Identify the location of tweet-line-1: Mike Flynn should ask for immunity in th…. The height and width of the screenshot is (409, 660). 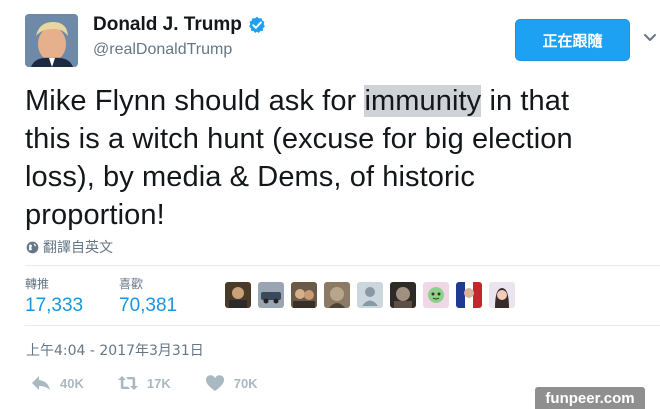
(340, 101).